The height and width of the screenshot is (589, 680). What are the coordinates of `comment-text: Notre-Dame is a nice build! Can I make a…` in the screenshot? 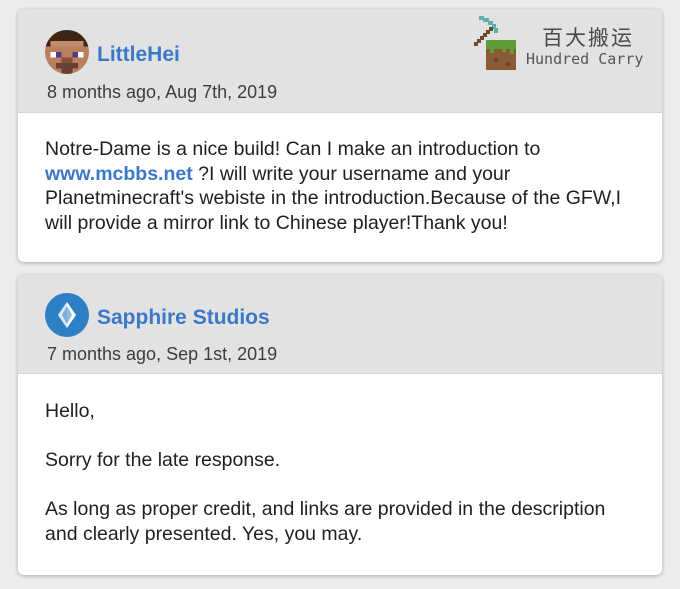 It's located at (293, 149).